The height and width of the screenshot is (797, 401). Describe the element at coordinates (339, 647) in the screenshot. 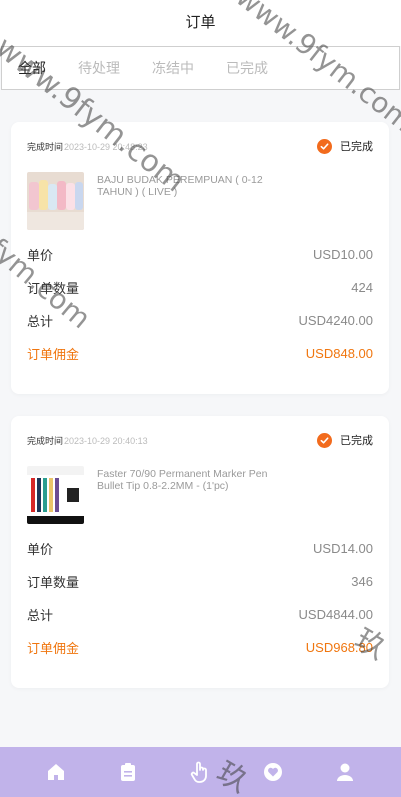

I see `commission-value: USD968.80` at that location.